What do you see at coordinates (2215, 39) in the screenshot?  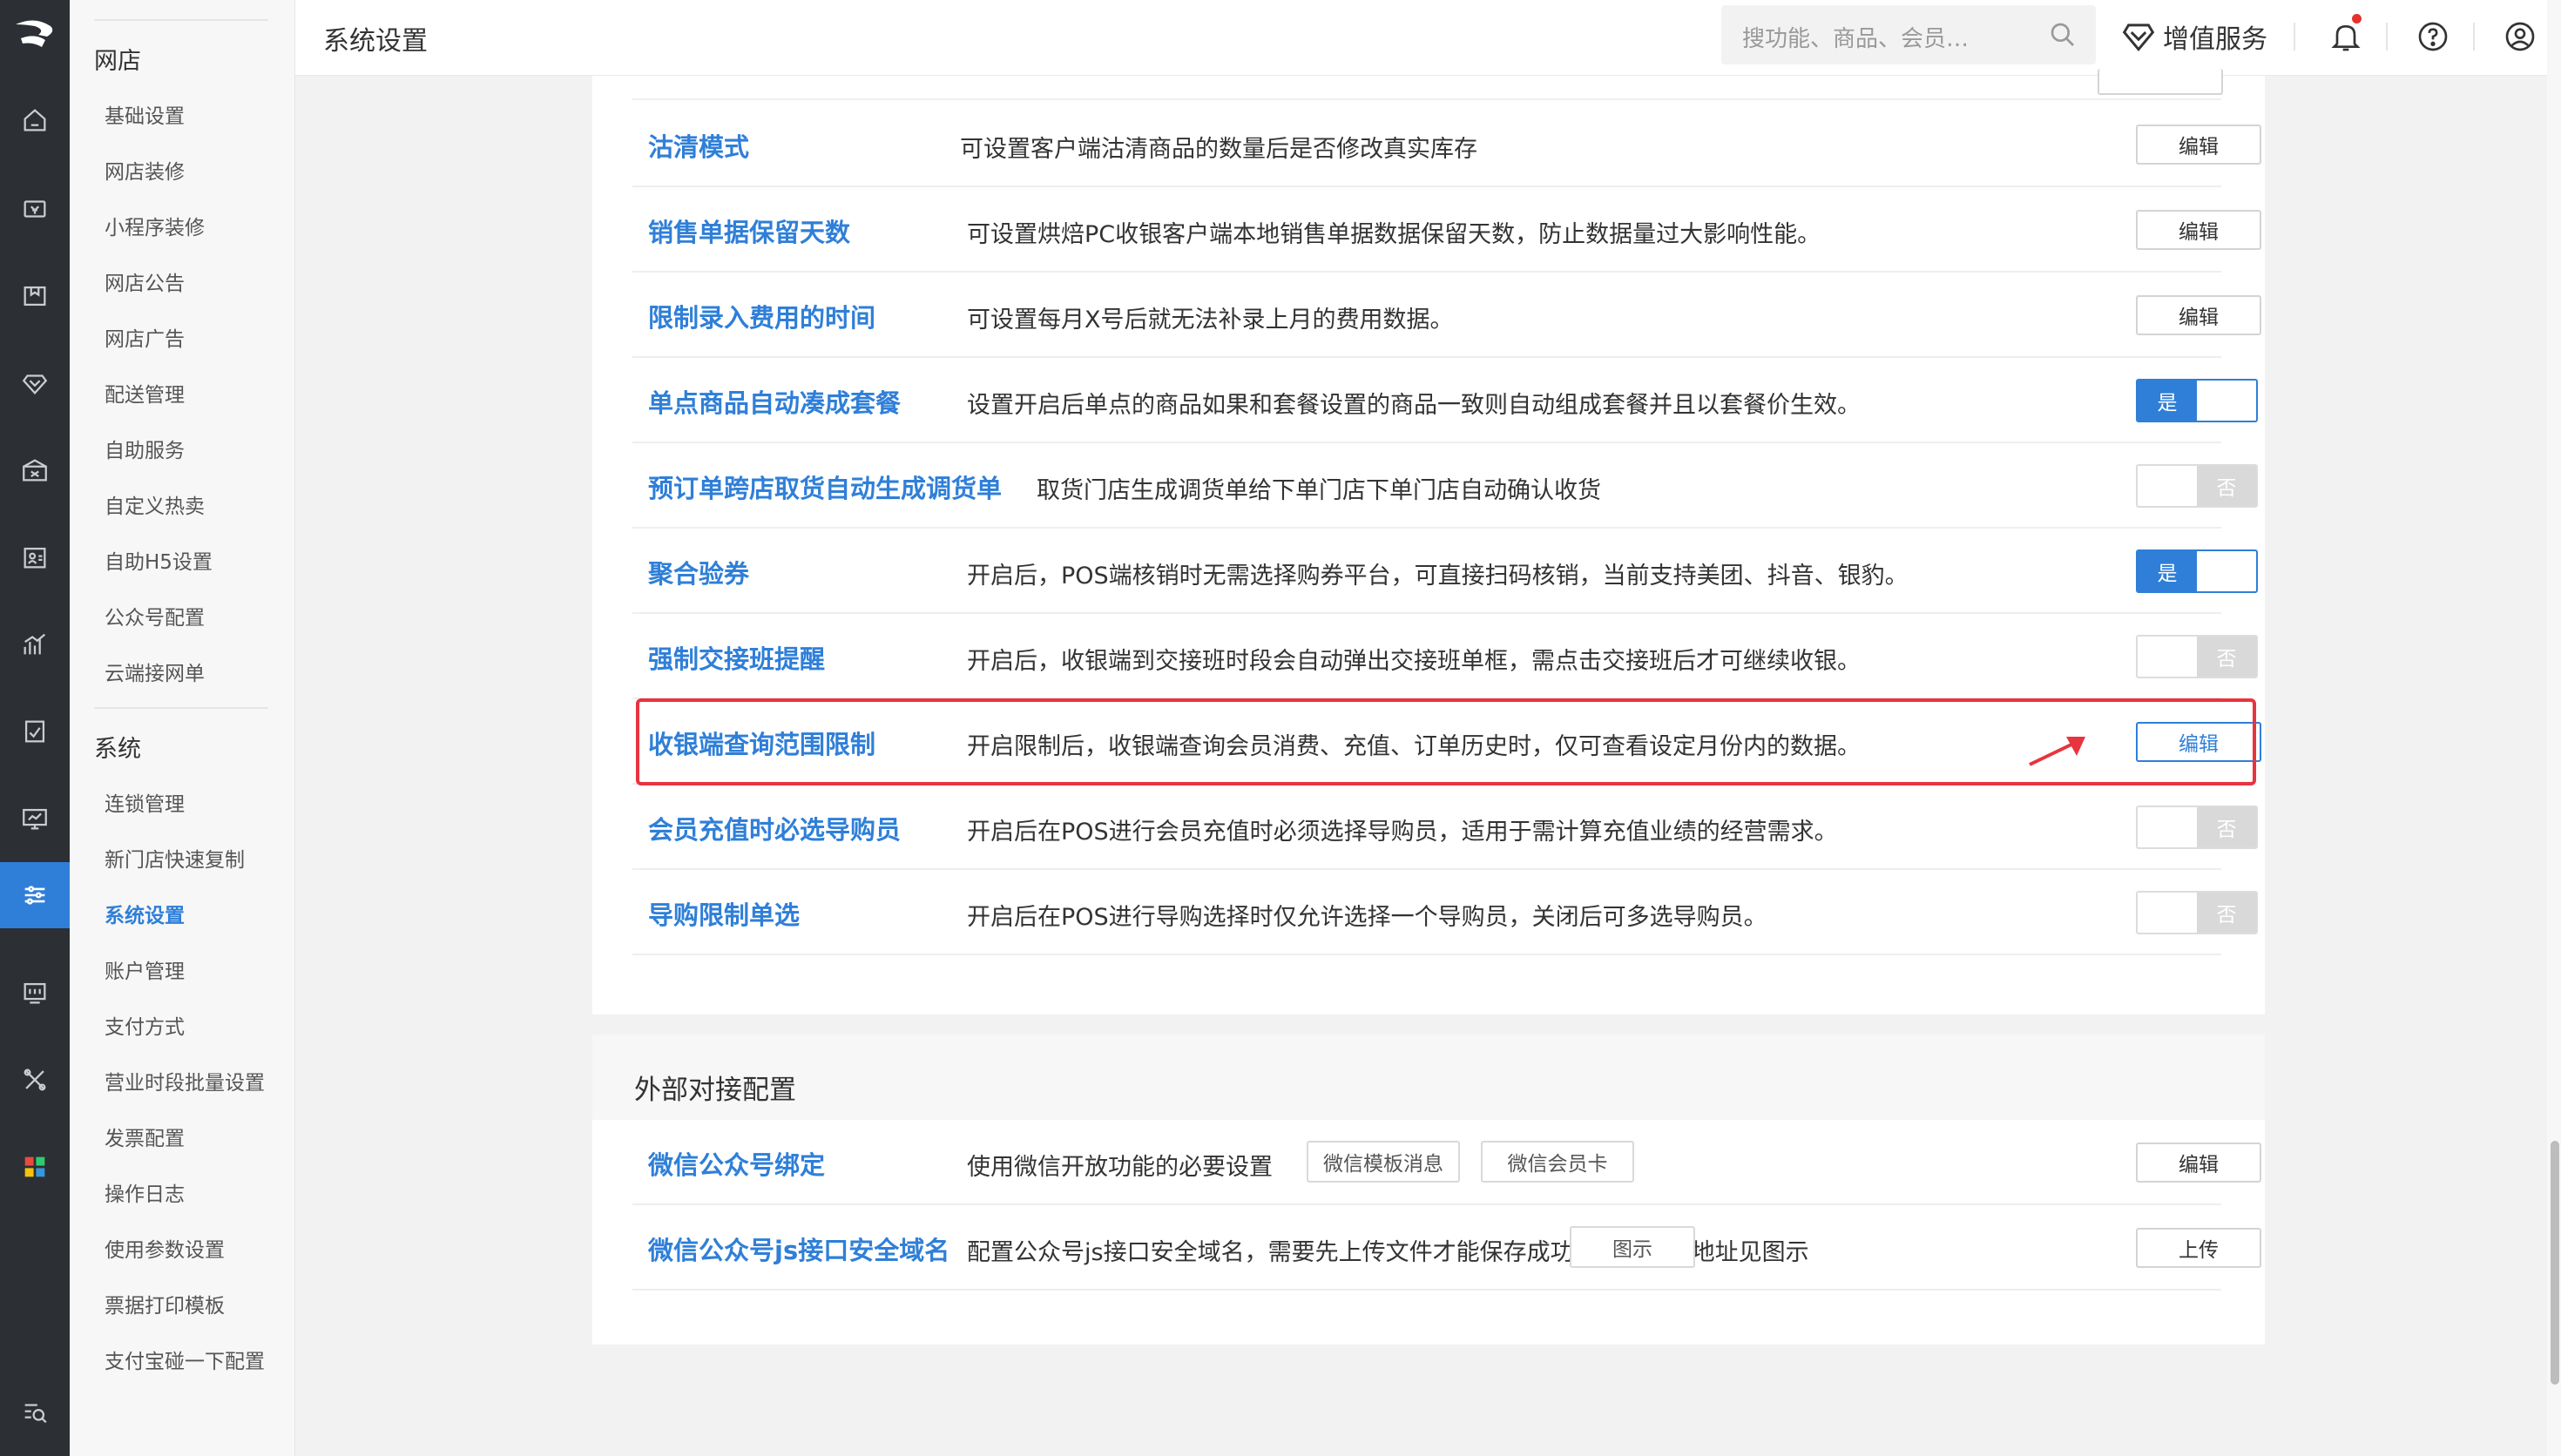 I see `vip-service-label: 增值服务` at bounding box center [2215, 39].